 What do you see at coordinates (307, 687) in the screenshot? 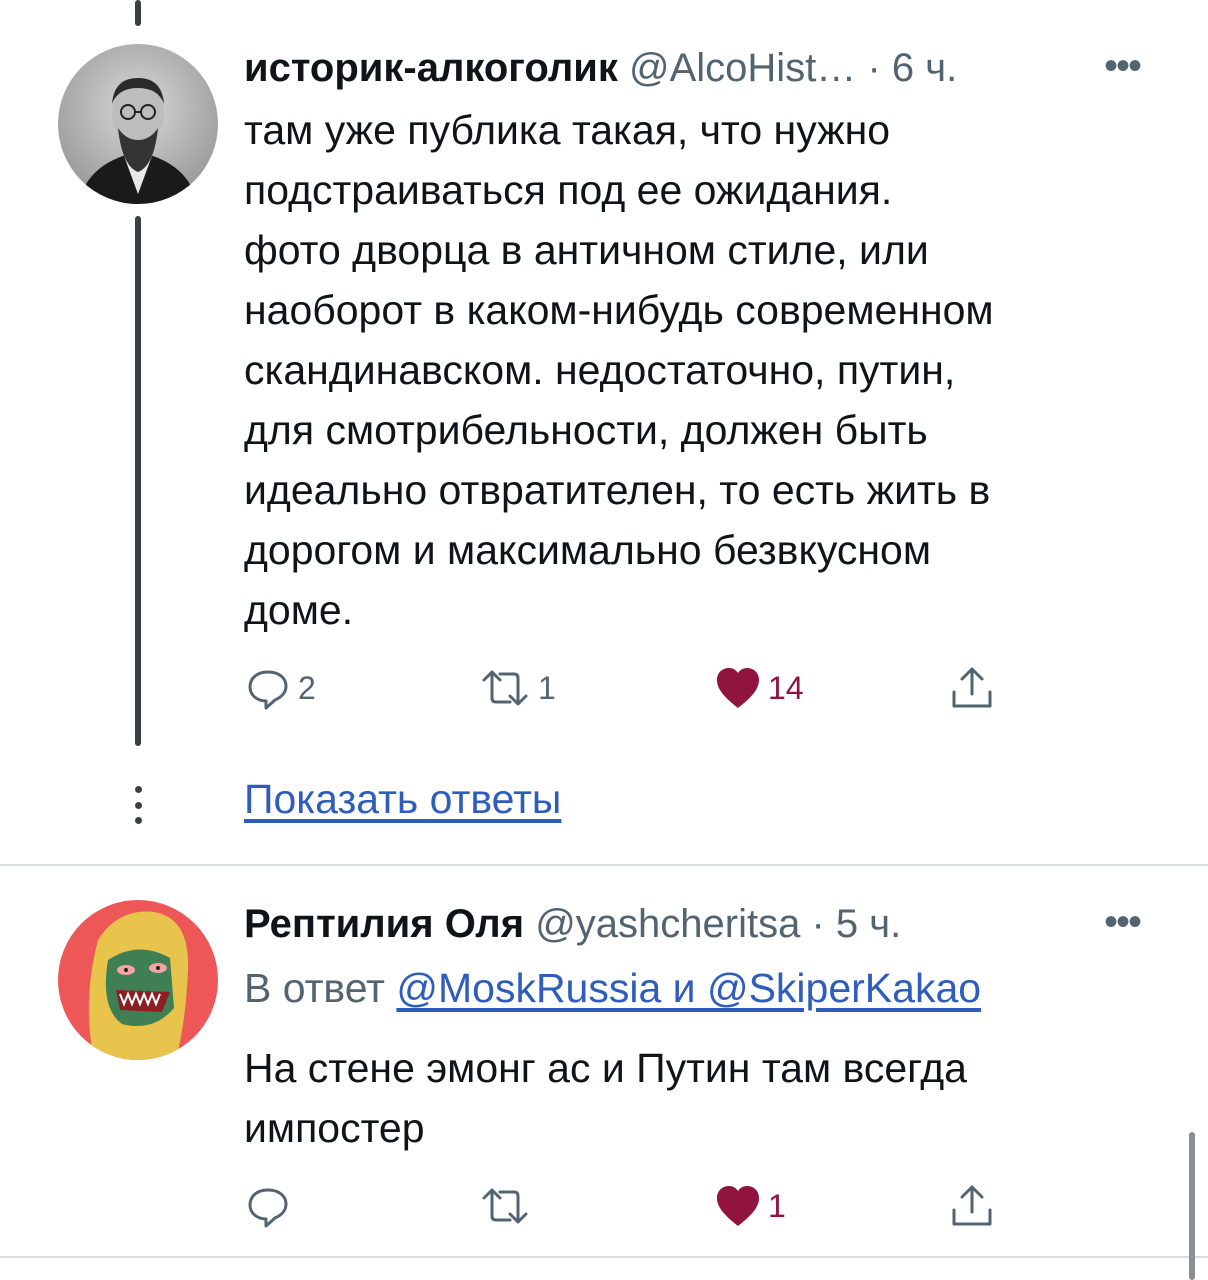
I see `reply-count: 2` at bounding box center [307, 687].